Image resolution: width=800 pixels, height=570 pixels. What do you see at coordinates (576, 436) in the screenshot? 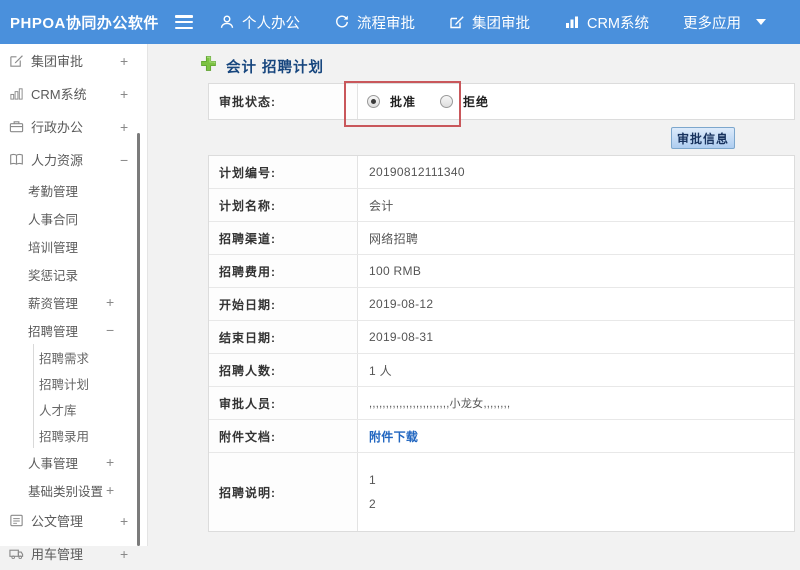
I see `field-value: 附件下载` at bounding box center [576, 436].